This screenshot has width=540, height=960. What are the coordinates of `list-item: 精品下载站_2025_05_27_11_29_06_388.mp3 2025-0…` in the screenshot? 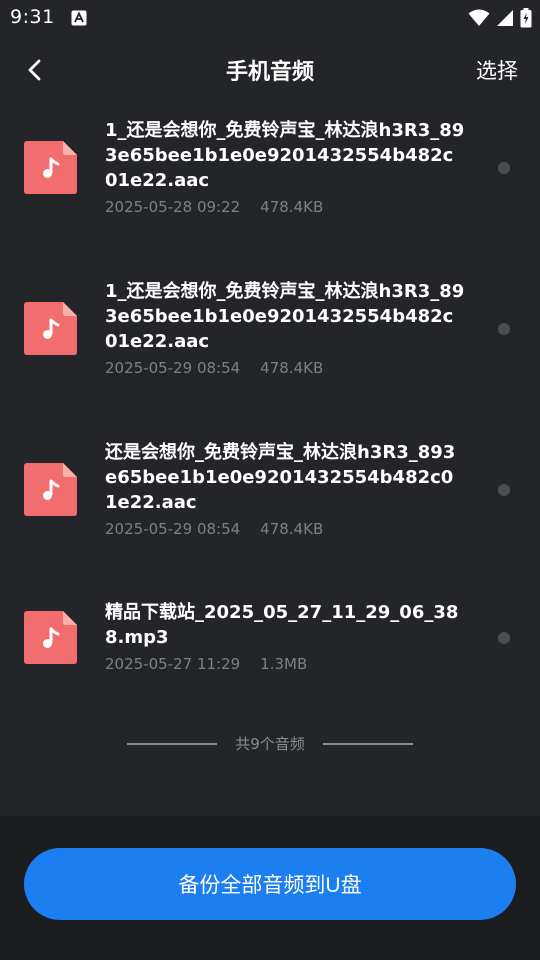 It's located at (270, 649).